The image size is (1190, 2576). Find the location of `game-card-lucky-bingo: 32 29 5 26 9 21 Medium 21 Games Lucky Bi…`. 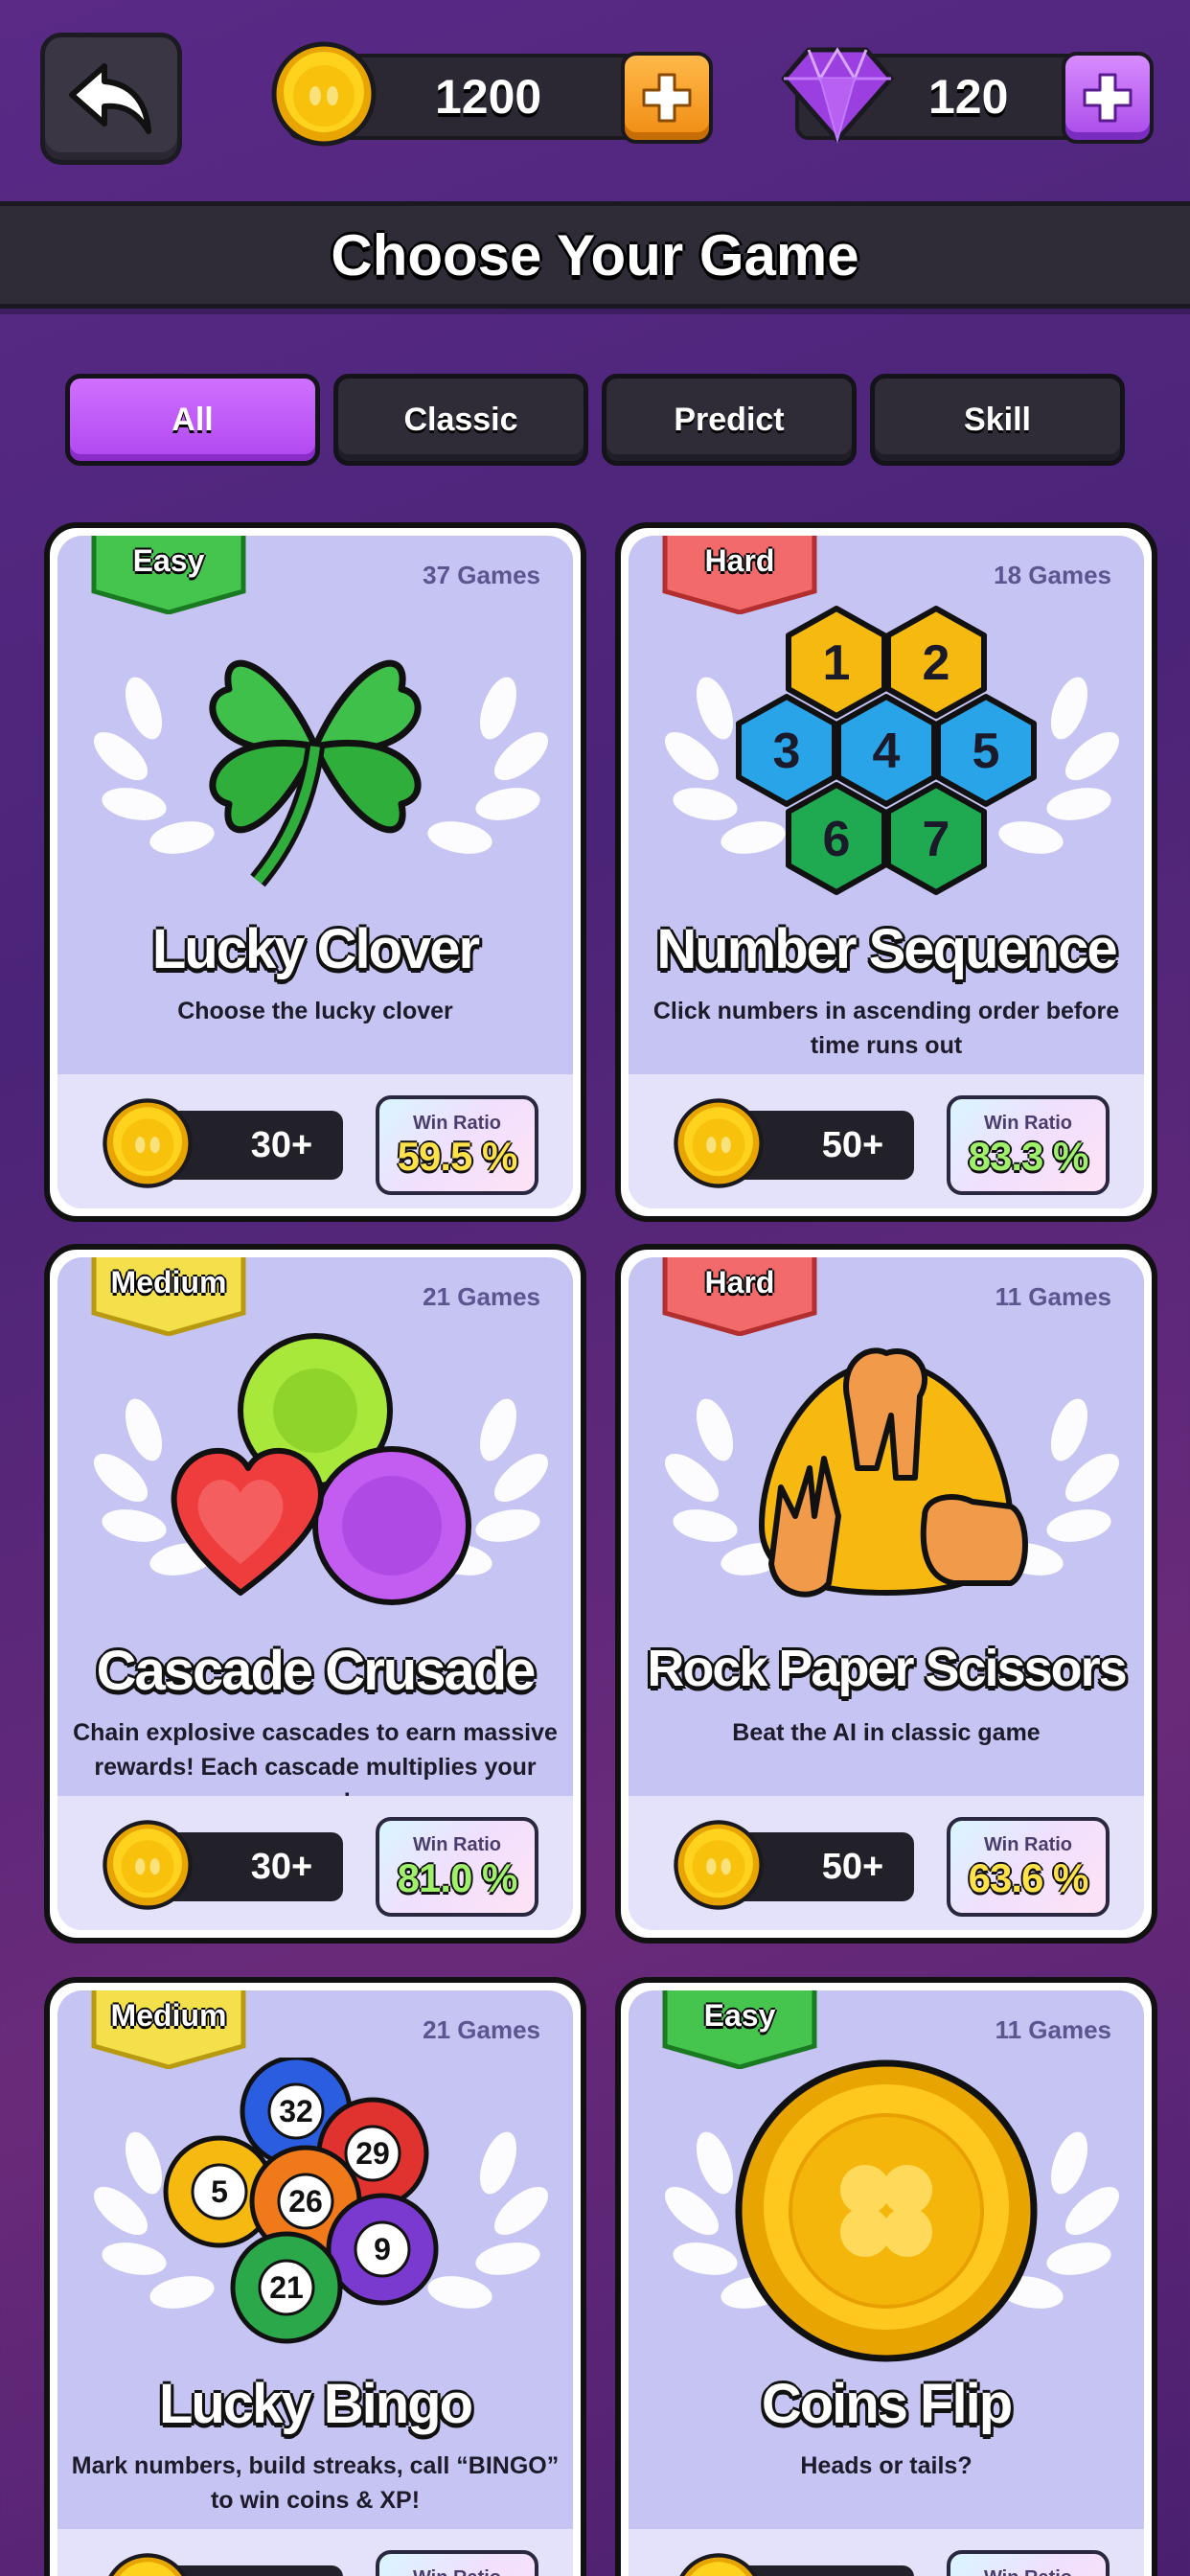

game-card-lucky-bingo: 32 29 5 26 9 21 Medium 21 Games Lucky Bi… is located at coordinates (315, 2276).